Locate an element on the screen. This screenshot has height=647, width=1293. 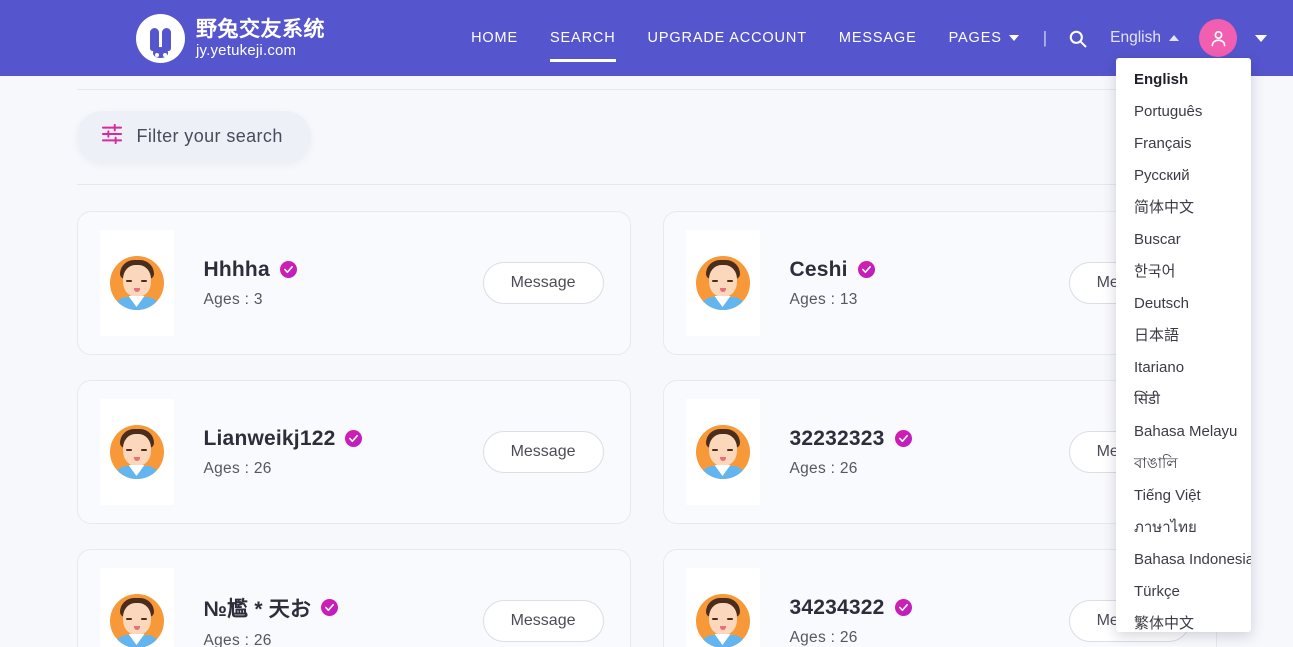
nav-item-search: SEARCH is located at coordinates (583, 38).